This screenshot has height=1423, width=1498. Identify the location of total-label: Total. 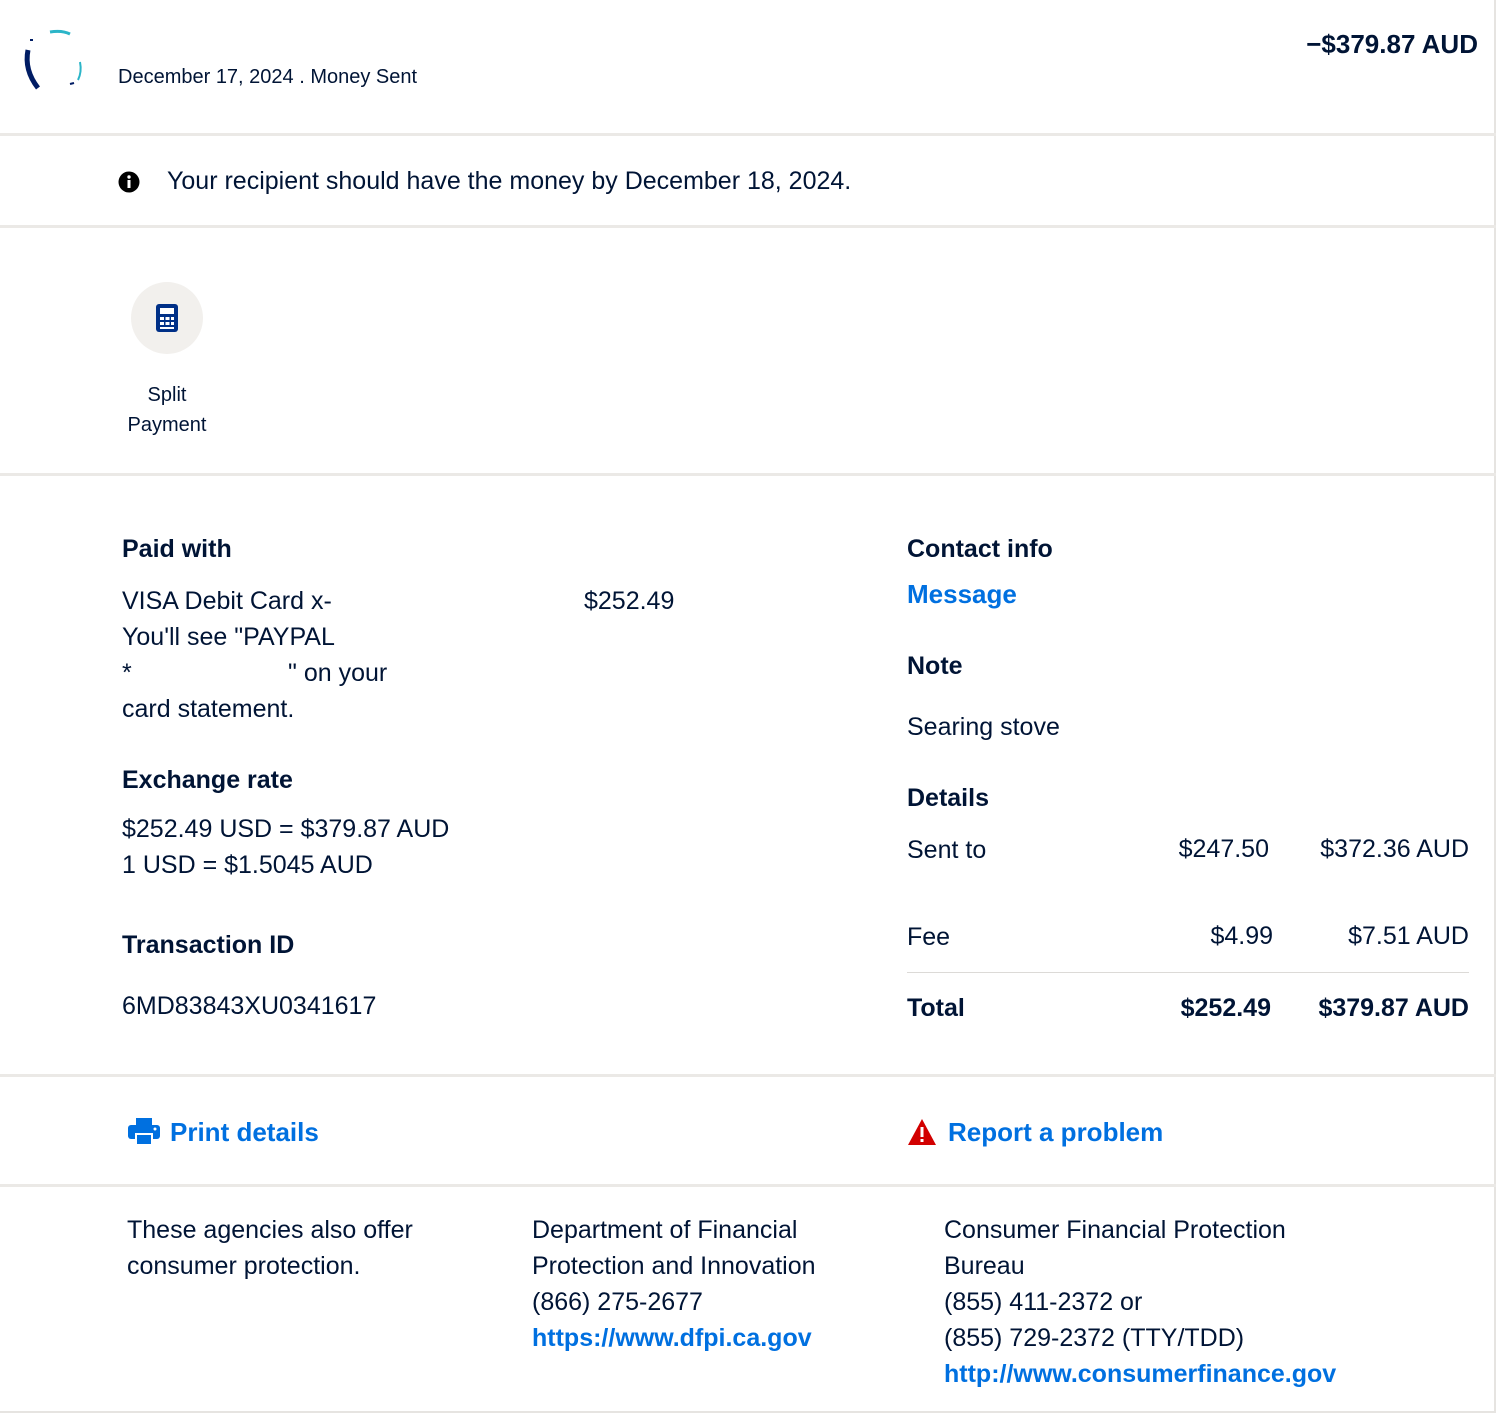
(936, 1008).